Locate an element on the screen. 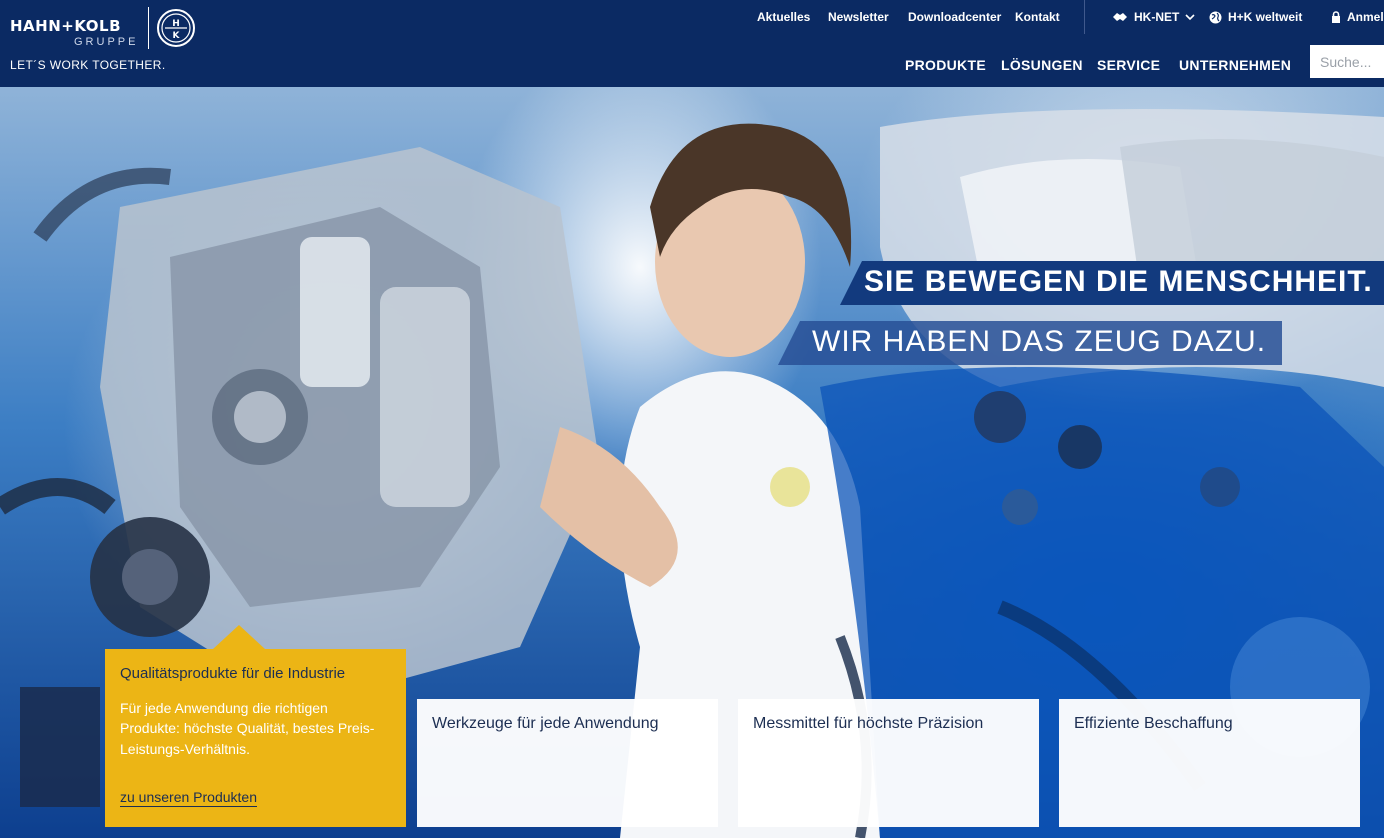 The width and height of the screenshot is (1384, 838). top-nav-downloadcenter: Downloadcenter is located at coordinates (954, 17).